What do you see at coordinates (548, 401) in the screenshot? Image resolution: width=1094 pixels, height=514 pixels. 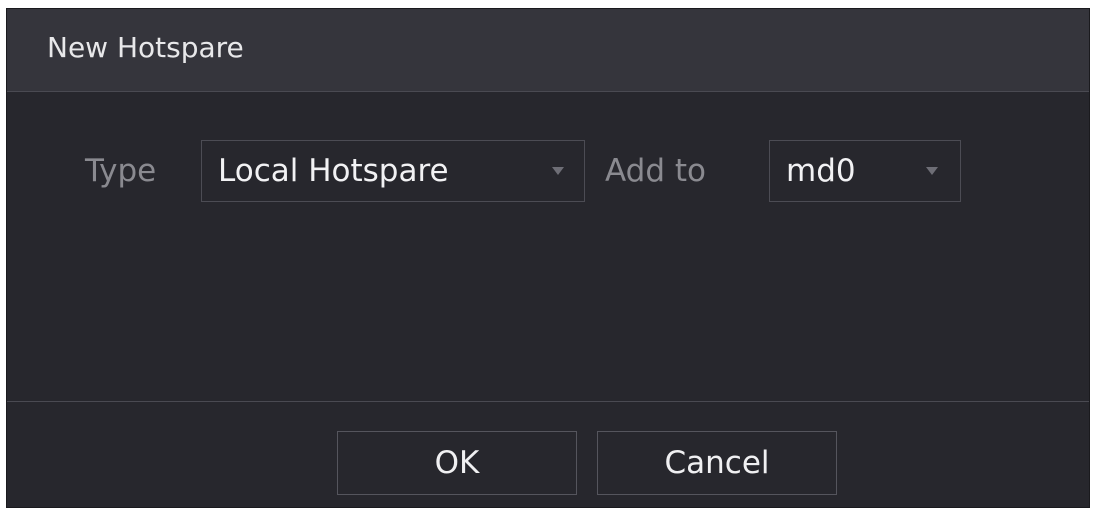 I see `footer-divider` at bounding box center [548, 401].